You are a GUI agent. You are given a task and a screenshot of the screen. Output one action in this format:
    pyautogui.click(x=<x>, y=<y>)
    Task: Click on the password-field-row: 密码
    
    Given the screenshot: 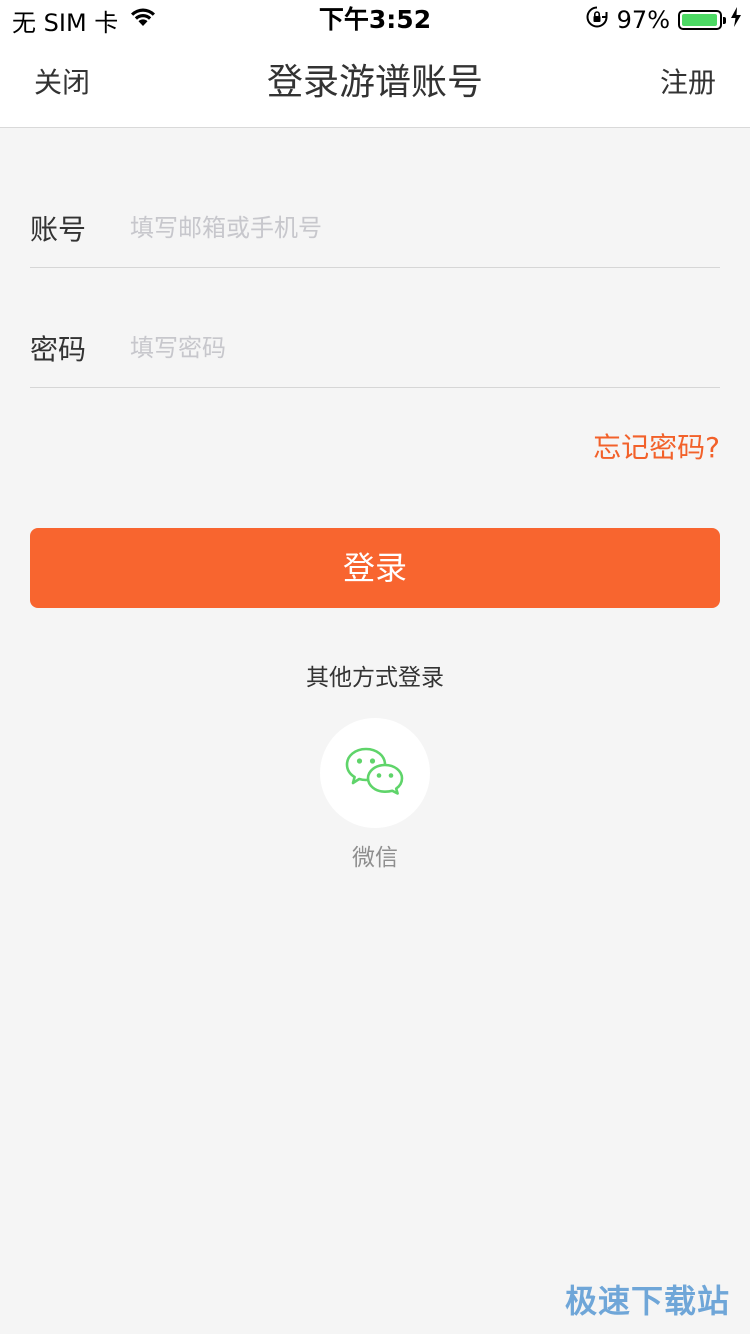 What is the action you would take?
    pyautogui.click(x=375, y=348)
    